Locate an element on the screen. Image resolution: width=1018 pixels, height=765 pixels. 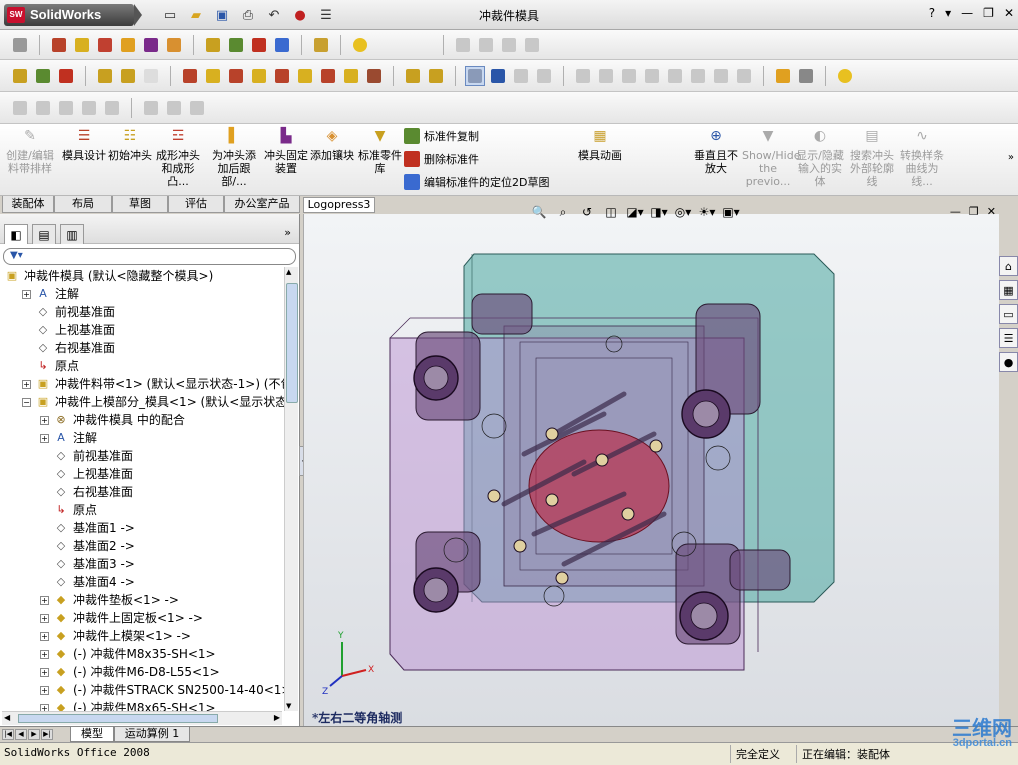
animation-icon is located at coordinates (321, 45).